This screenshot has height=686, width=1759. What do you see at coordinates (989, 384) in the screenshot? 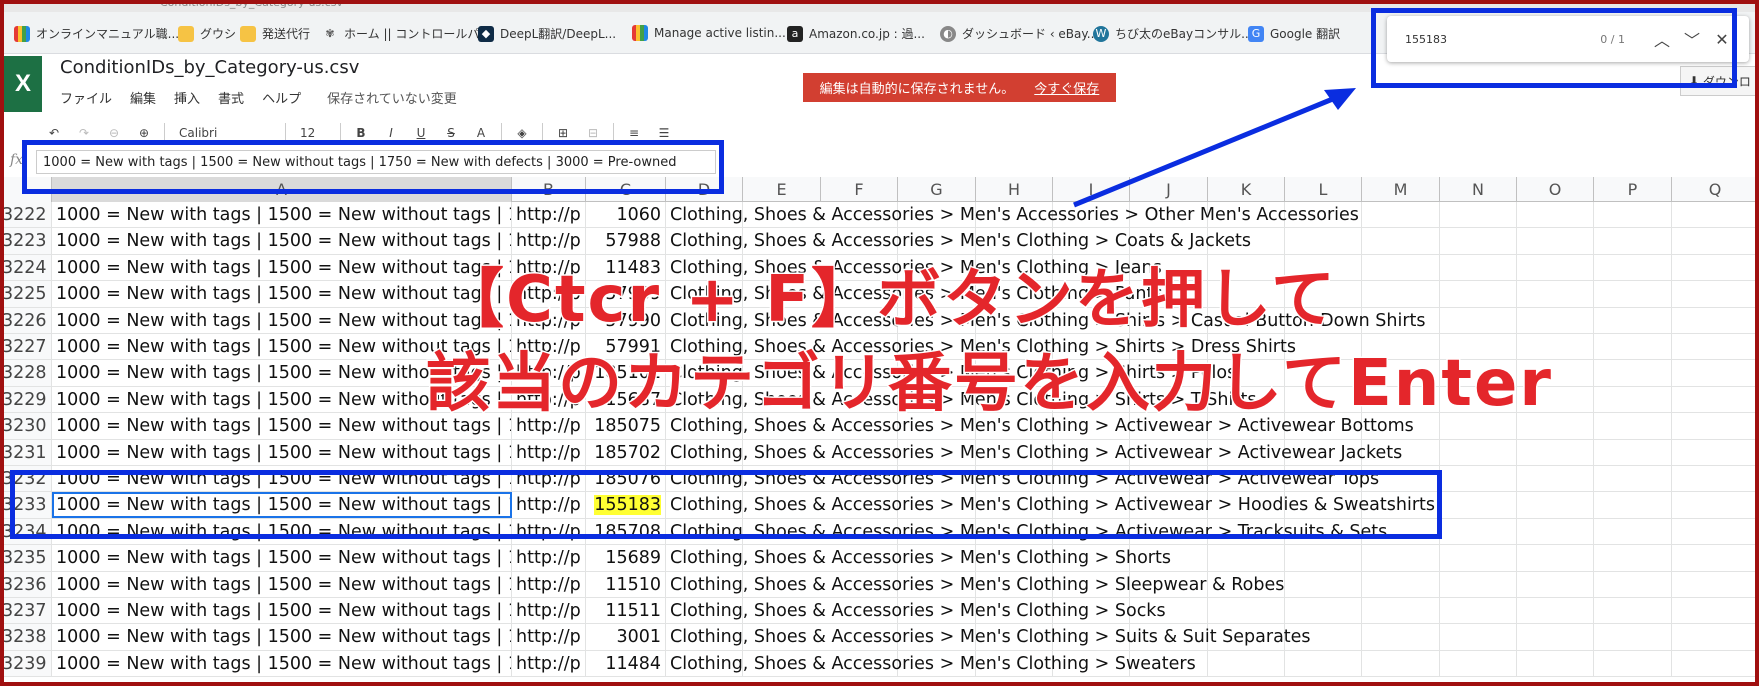
I see `instruction-line-2: 該当のカテゴリ番号を入力してEnter` at bounding box center [989, 384].